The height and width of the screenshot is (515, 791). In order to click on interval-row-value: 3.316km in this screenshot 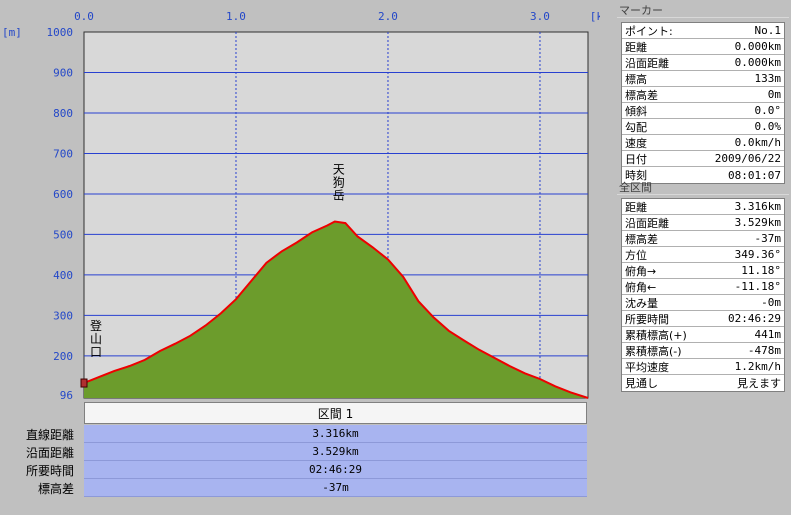, I will do `click(335, 434)`.